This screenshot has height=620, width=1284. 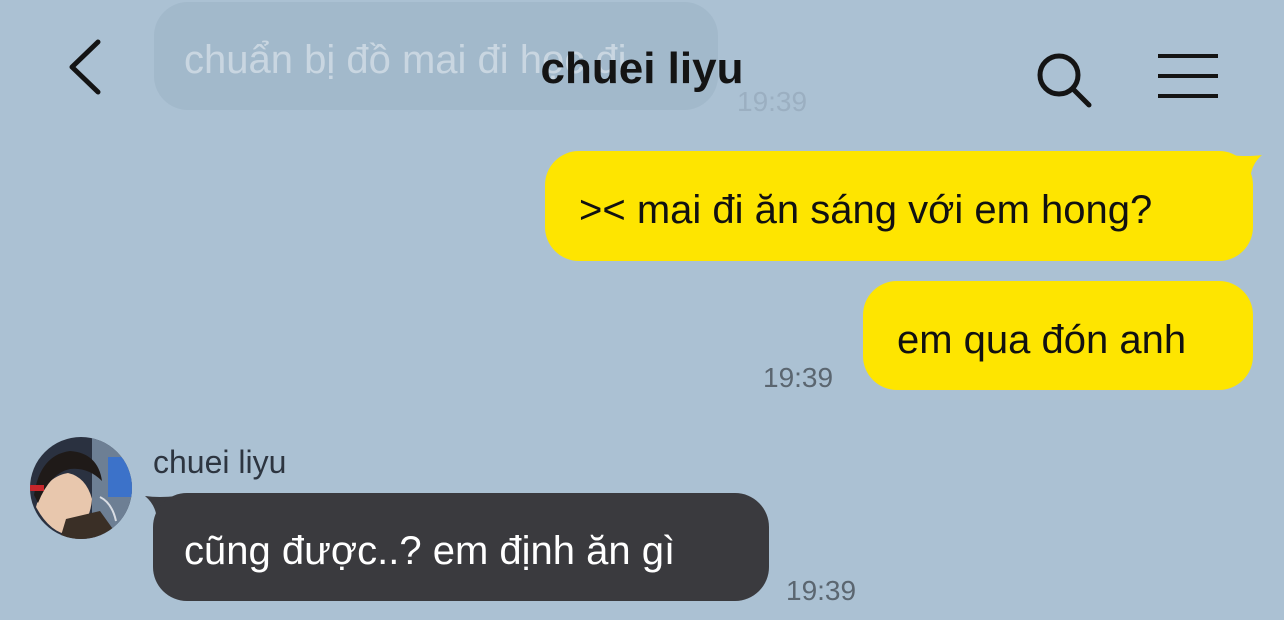 What do you see at coordinates (866, 210) in the screenshot?
I see `message-text: >< mai đi ăn sáng với em hong?` at bounding box center [866, 210].